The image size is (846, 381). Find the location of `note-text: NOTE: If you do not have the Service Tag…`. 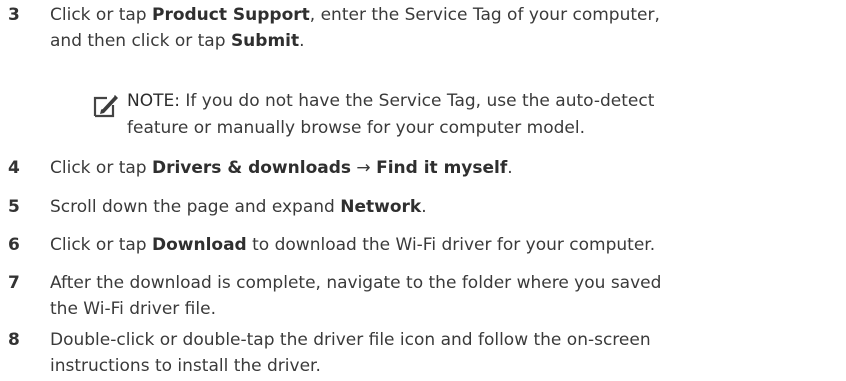

note-text: NOTE: If you do not have the Service Tag… is located at coordinates (391, 114).